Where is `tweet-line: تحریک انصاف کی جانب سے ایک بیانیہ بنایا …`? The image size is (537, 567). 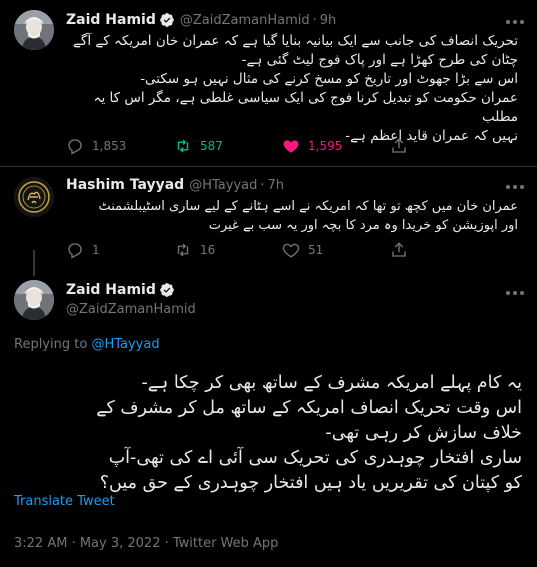 tweet-line: تحریک انصاف کی جانب سے ایک بیانیہ بنایا … is located at coordinates (295, 41).